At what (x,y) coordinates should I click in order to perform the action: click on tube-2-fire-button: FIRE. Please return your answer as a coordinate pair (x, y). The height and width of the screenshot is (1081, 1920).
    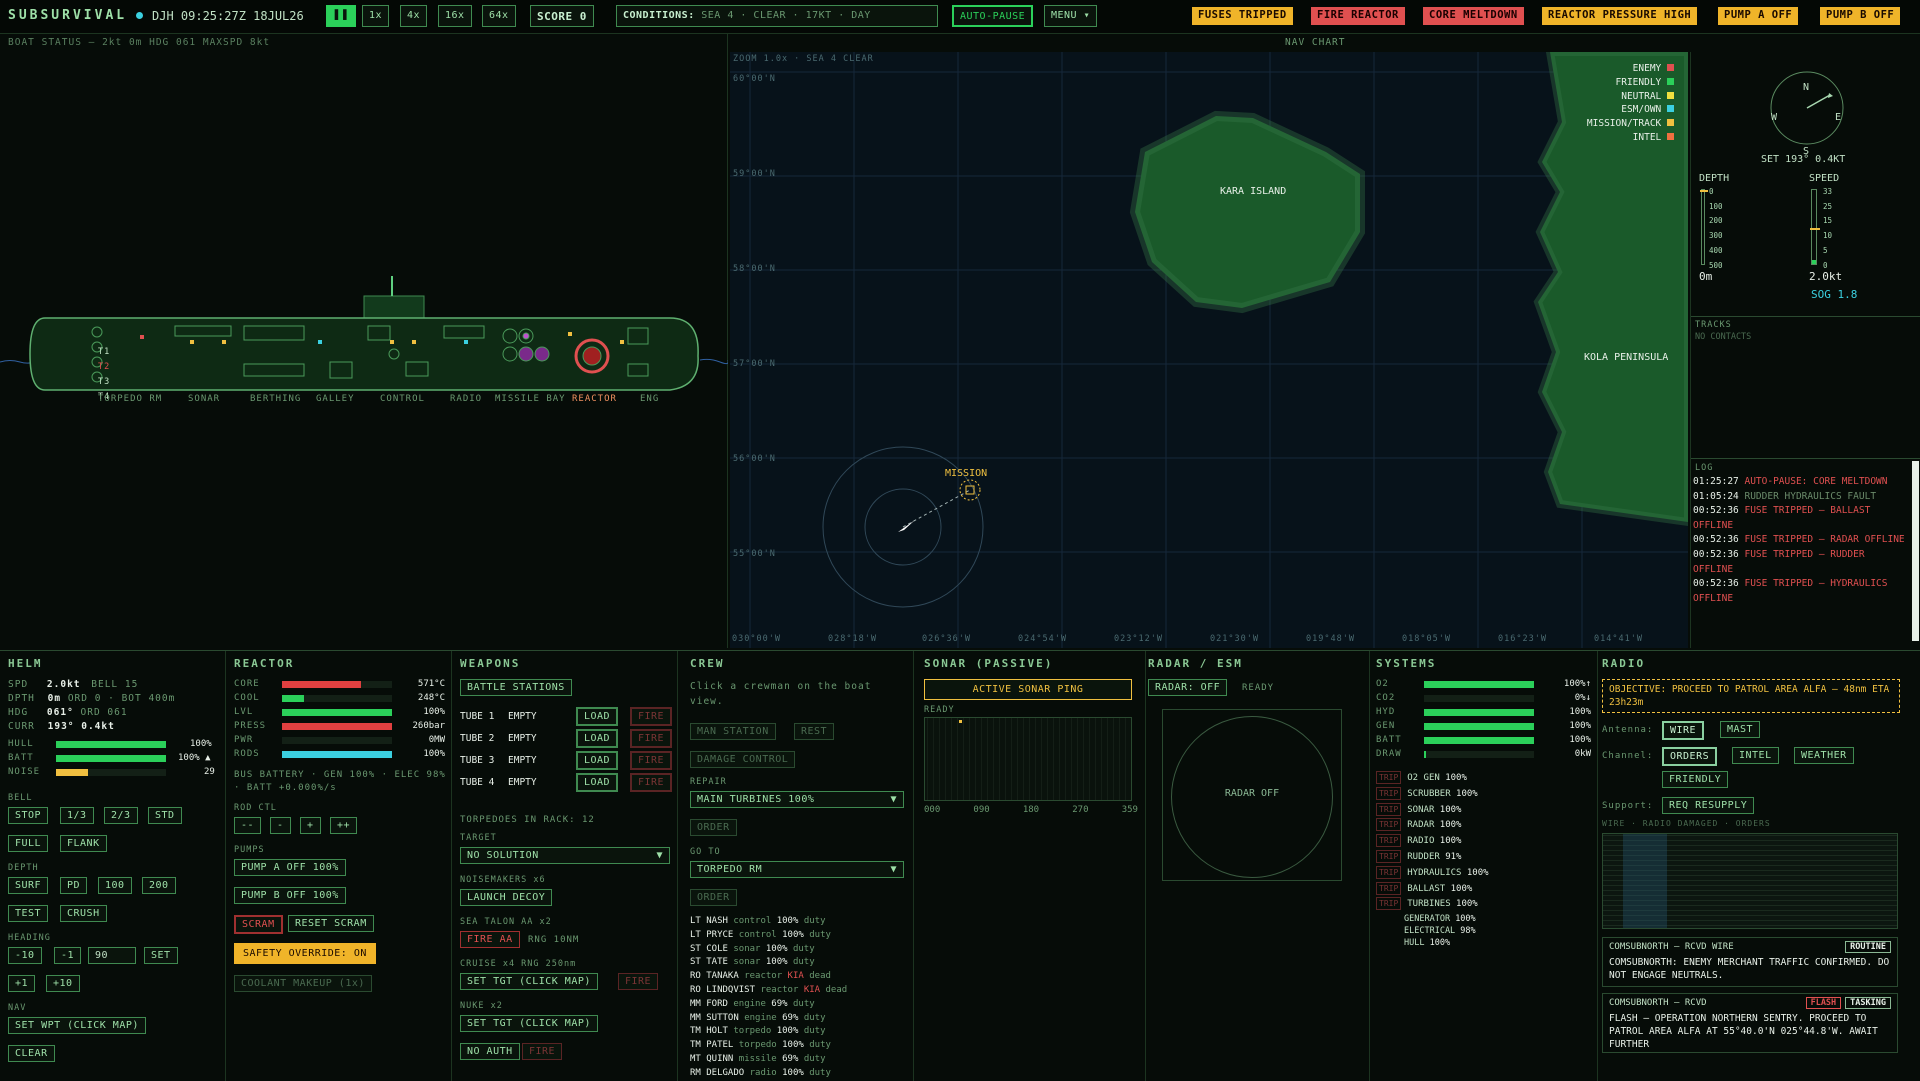
    Looking at the image, I should click on (651, 738).